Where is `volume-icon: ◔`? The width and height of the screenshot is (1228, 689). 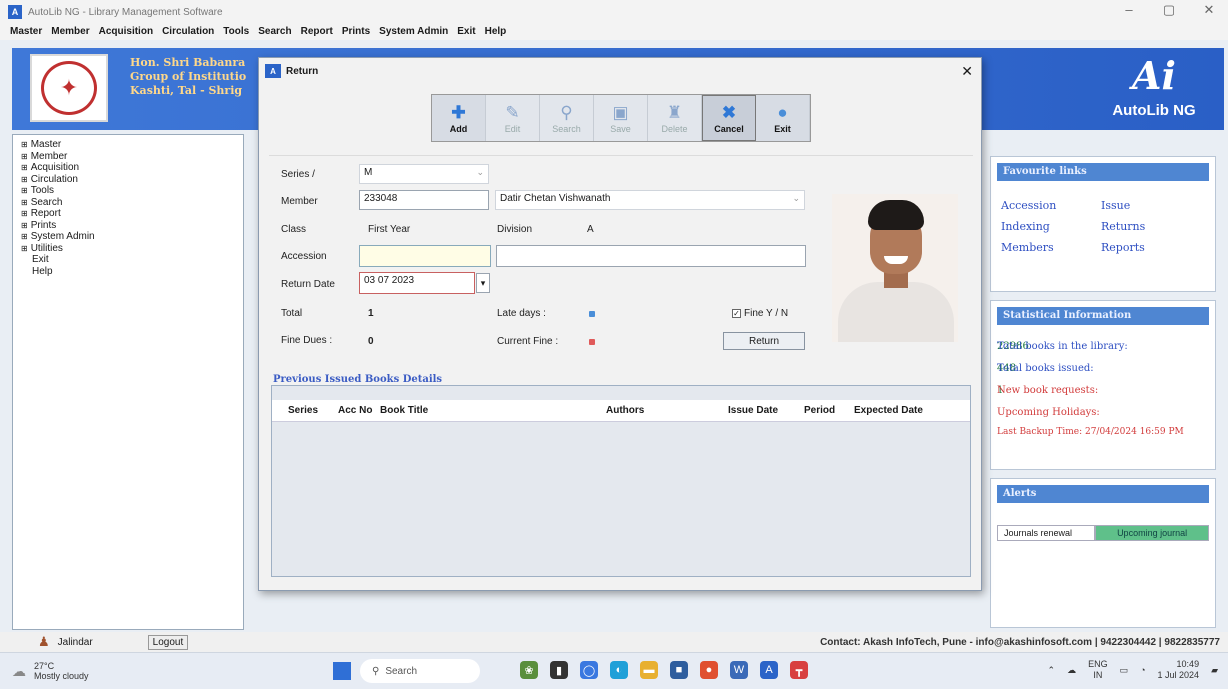
volume-icon: ◔ is located at coordinates (1142, 670).